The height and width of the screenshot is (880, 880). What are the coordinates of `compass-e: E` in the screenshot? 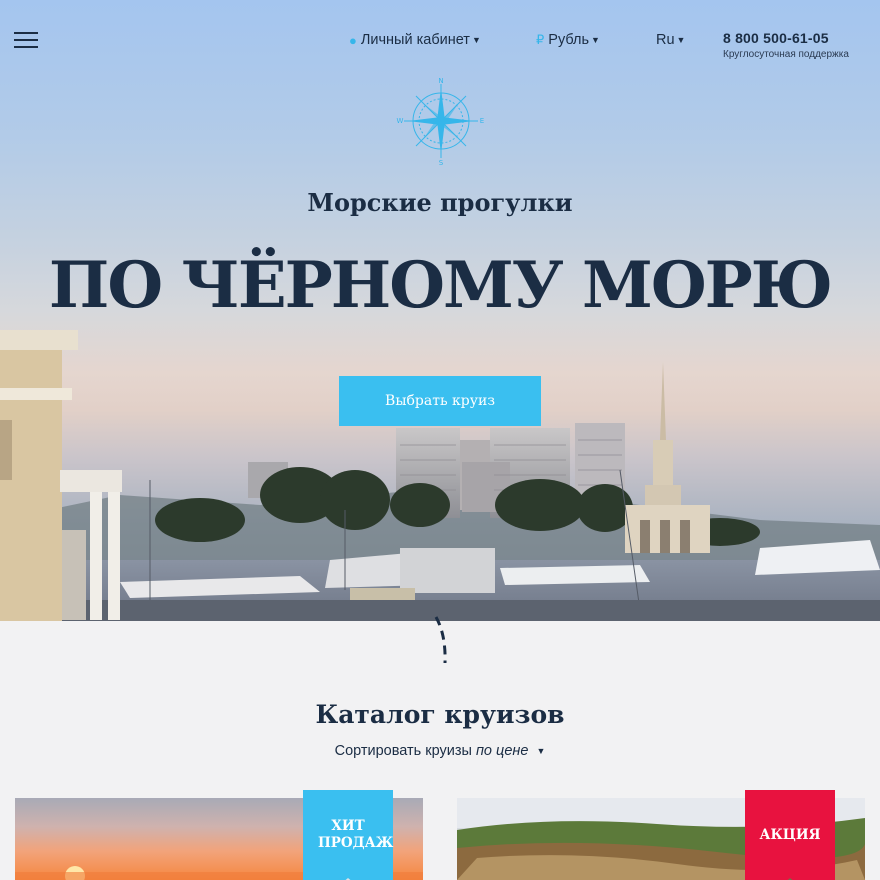 It's located at (482, 121).